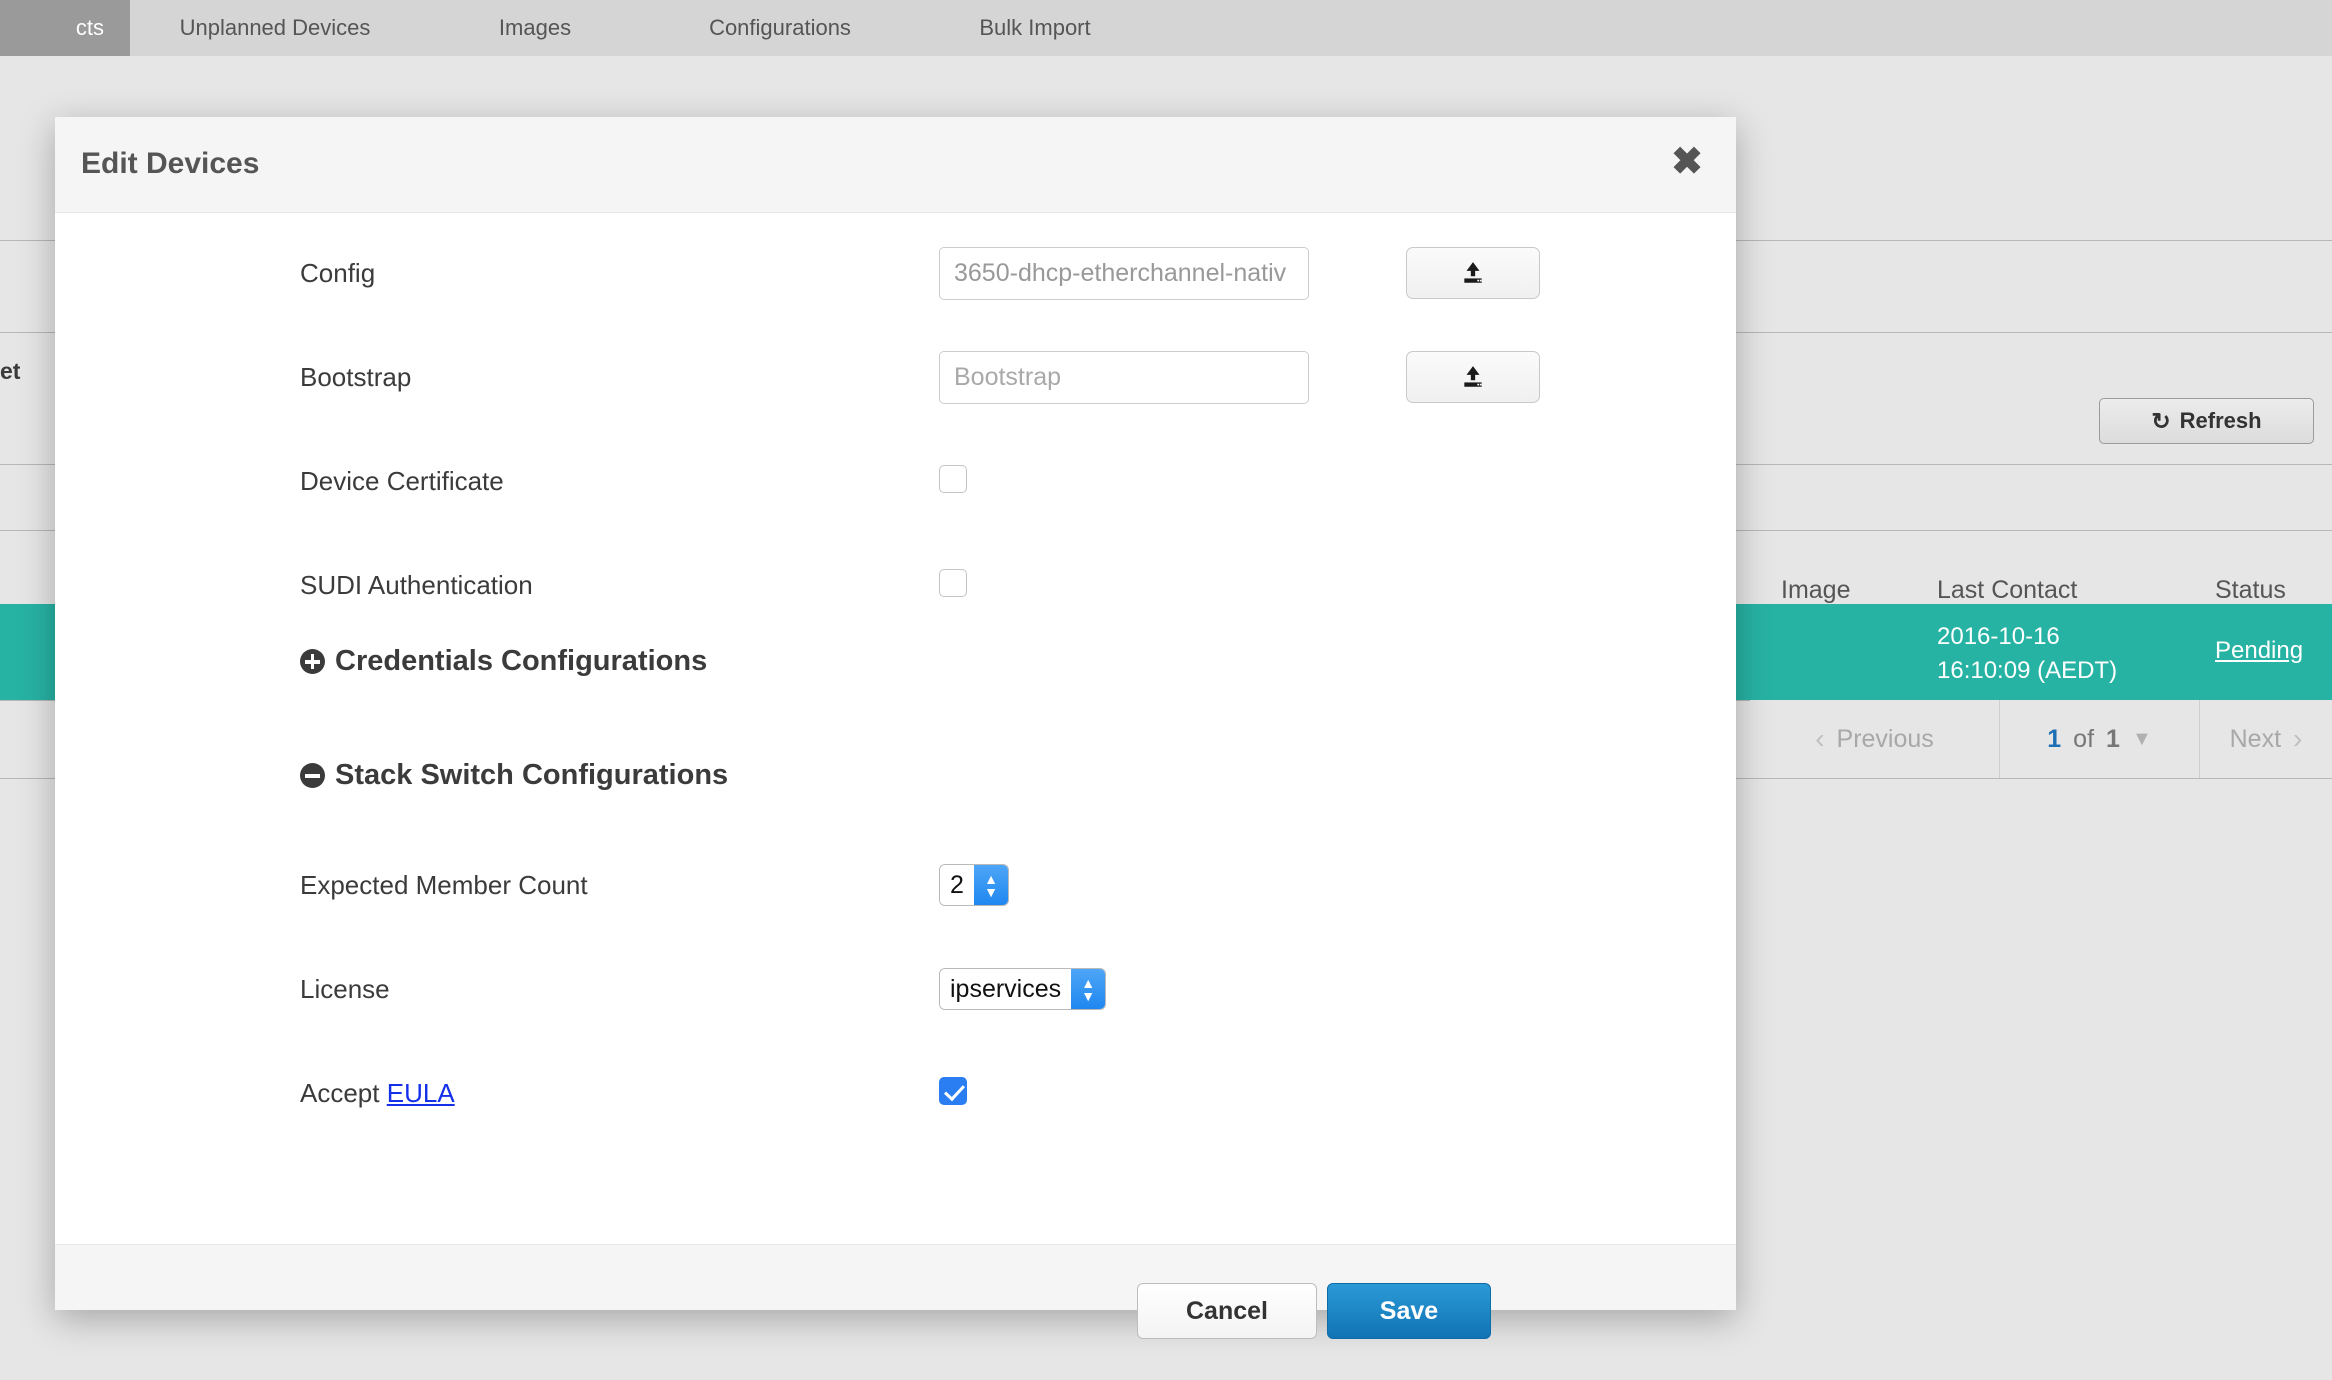 The image size is (2332, 1380). I want to click on config-upload-button, so click(1473, 273).